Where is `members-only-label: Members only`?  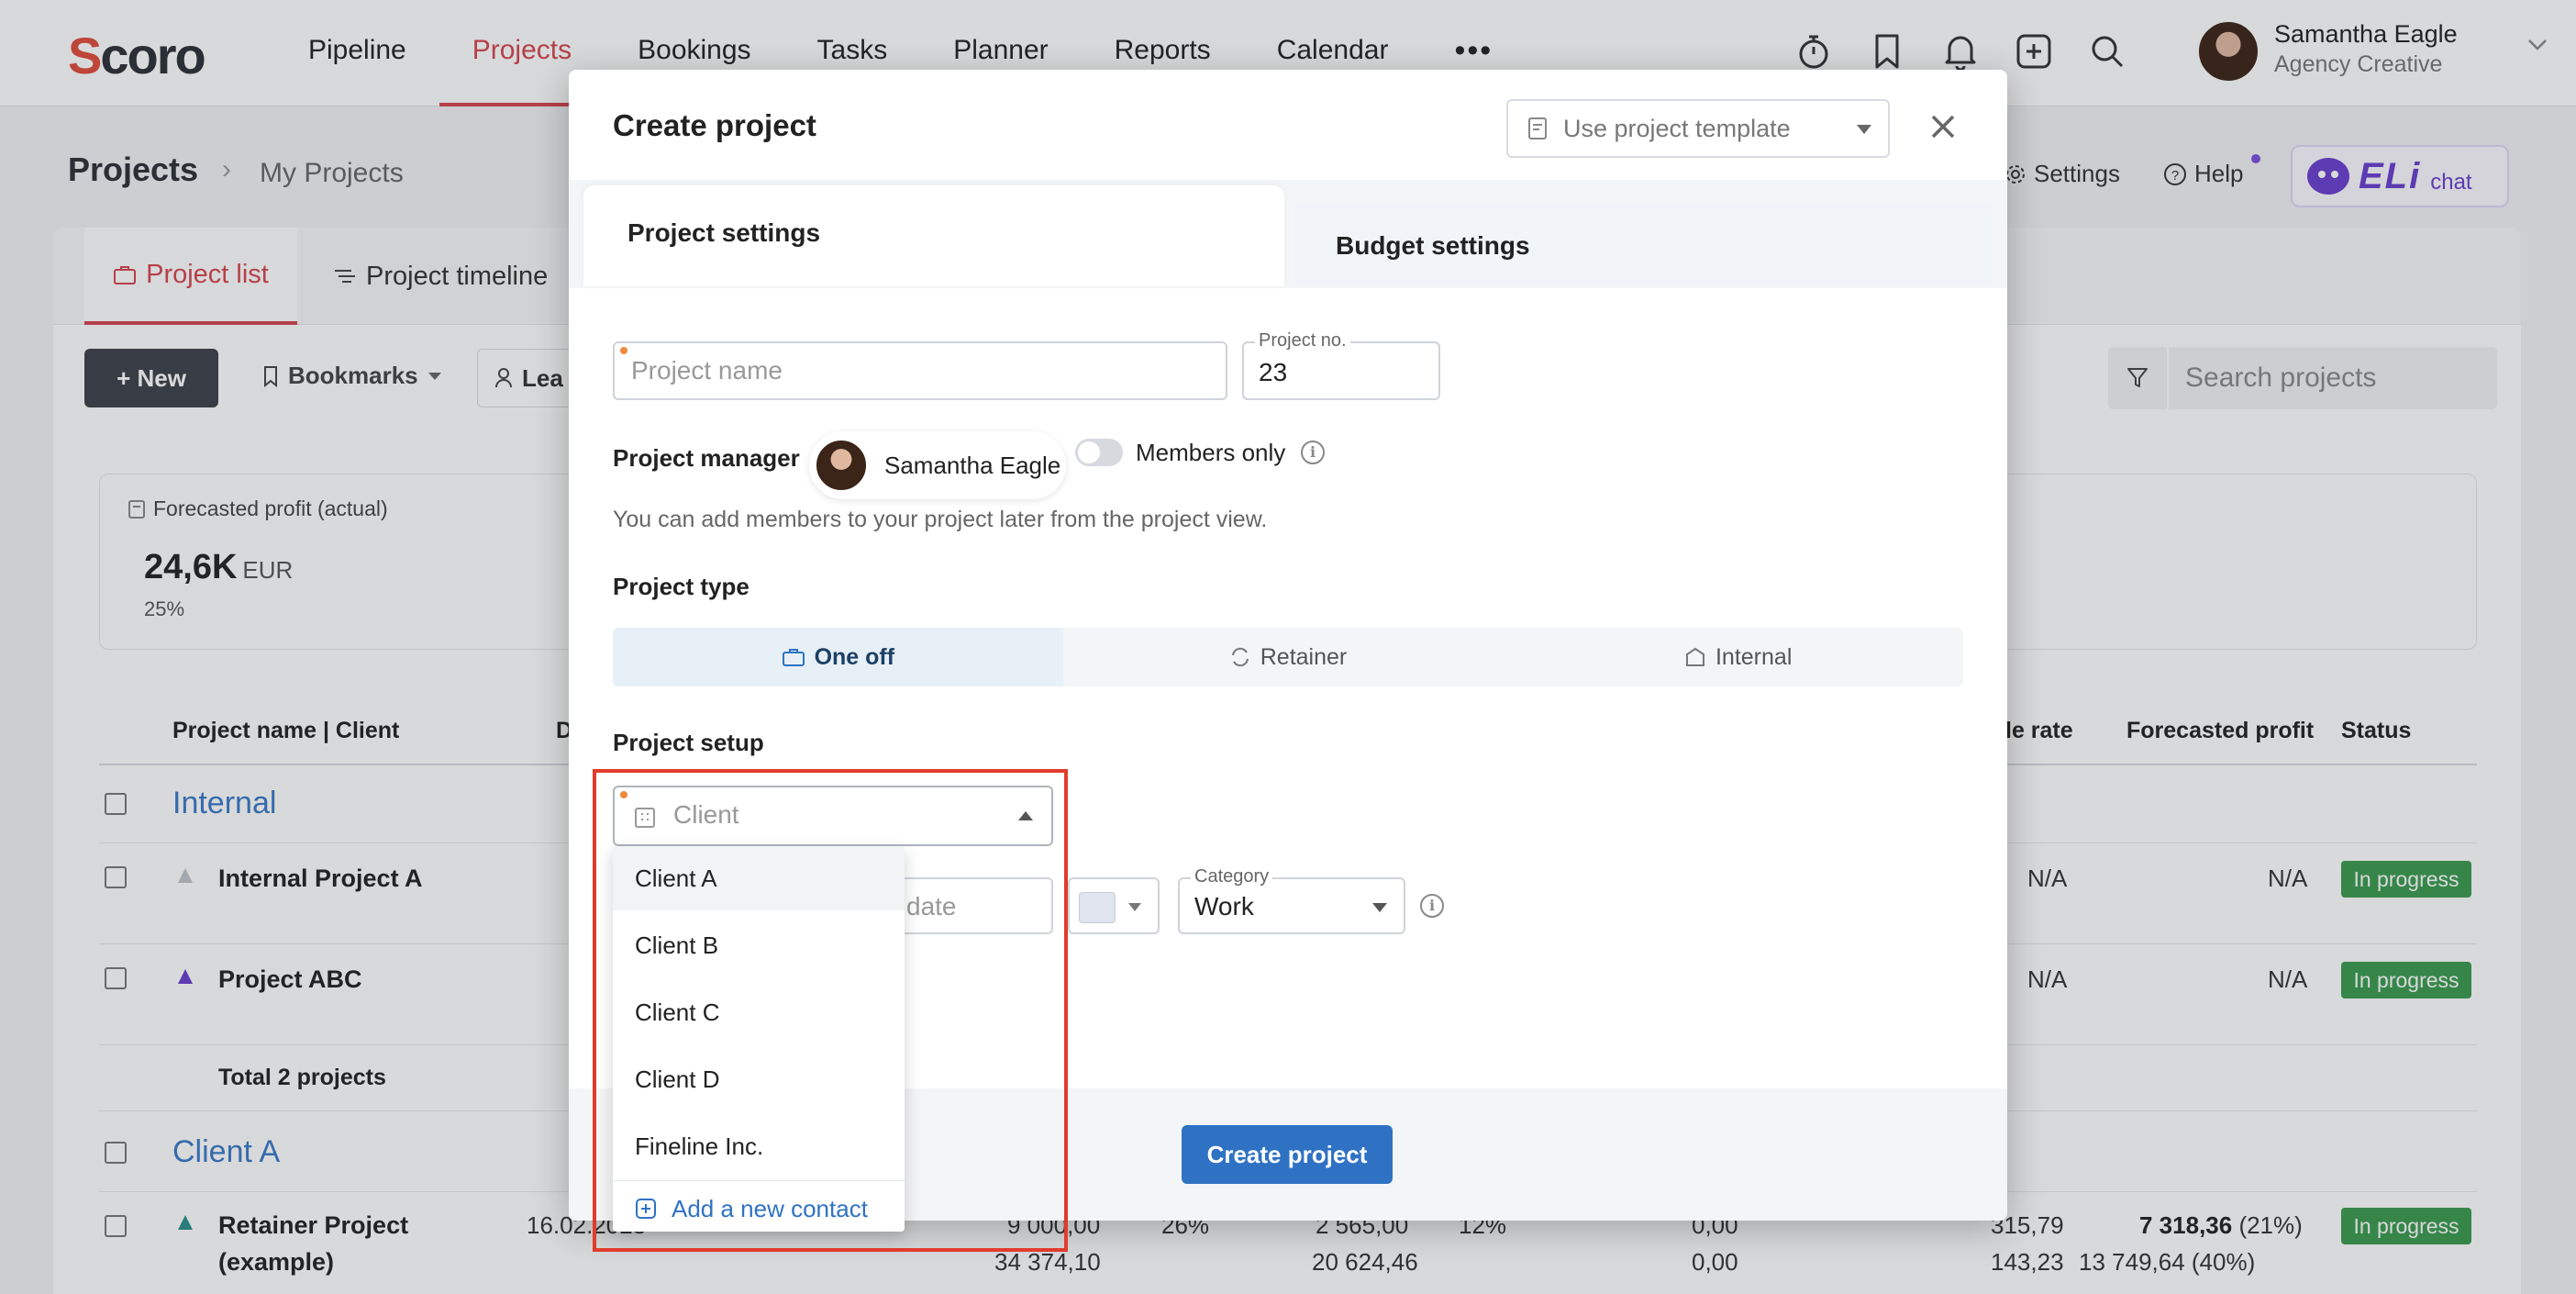
members-only-label: Members only is located at coordinates (1211, 453).